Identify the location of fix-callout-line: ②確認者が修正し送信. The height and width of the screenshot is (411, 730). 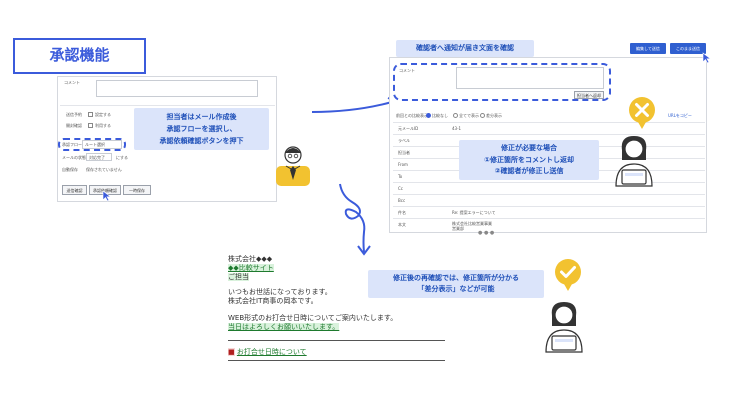
(529, 171).